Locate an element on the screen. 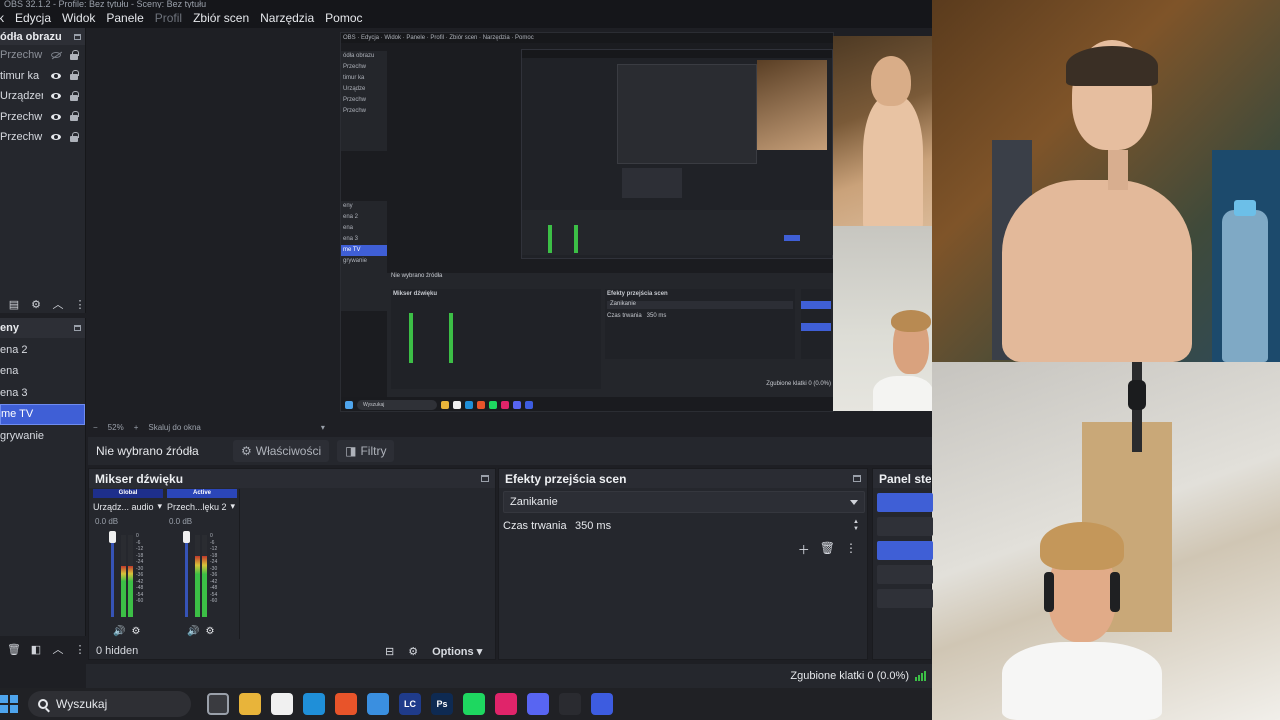  nested-taskbar: Wyszukaj is located at coordinates (587, 404).